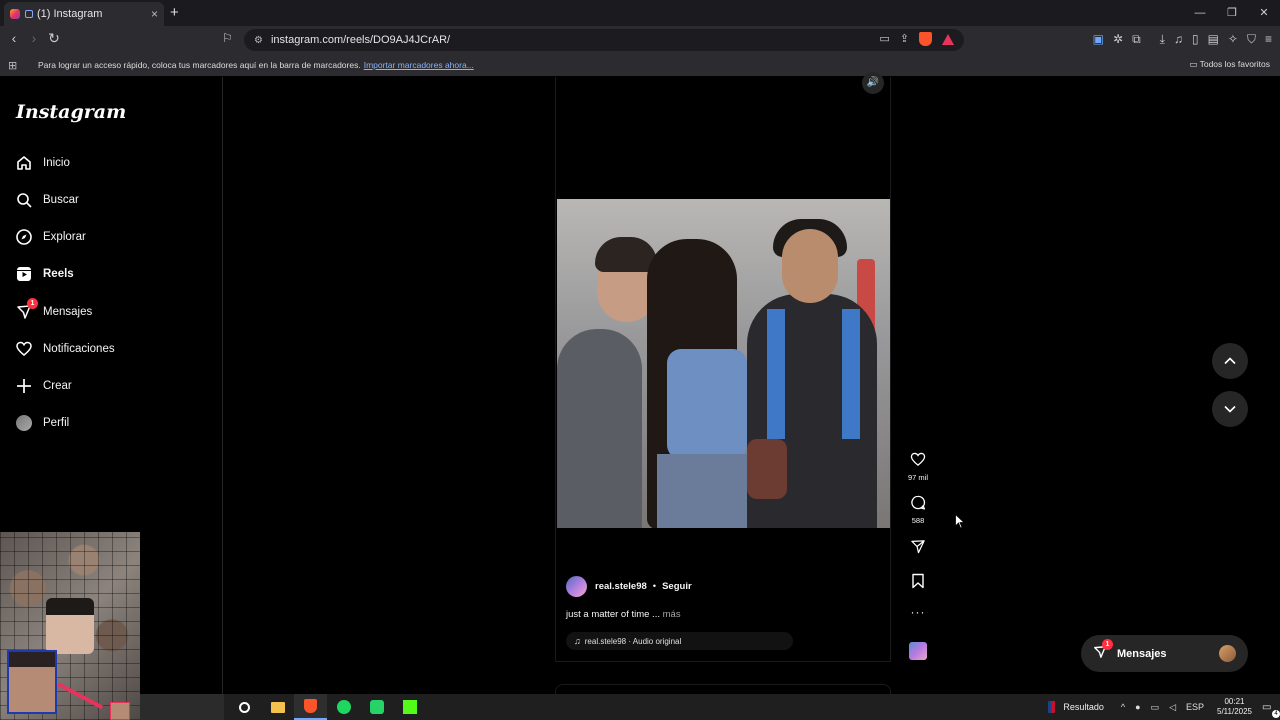 The height and width of the screenshot is (720, 1280). Describe the element at coordinates (409, 707) in the screenshot. I see `kick-taskbar-button` at that location.